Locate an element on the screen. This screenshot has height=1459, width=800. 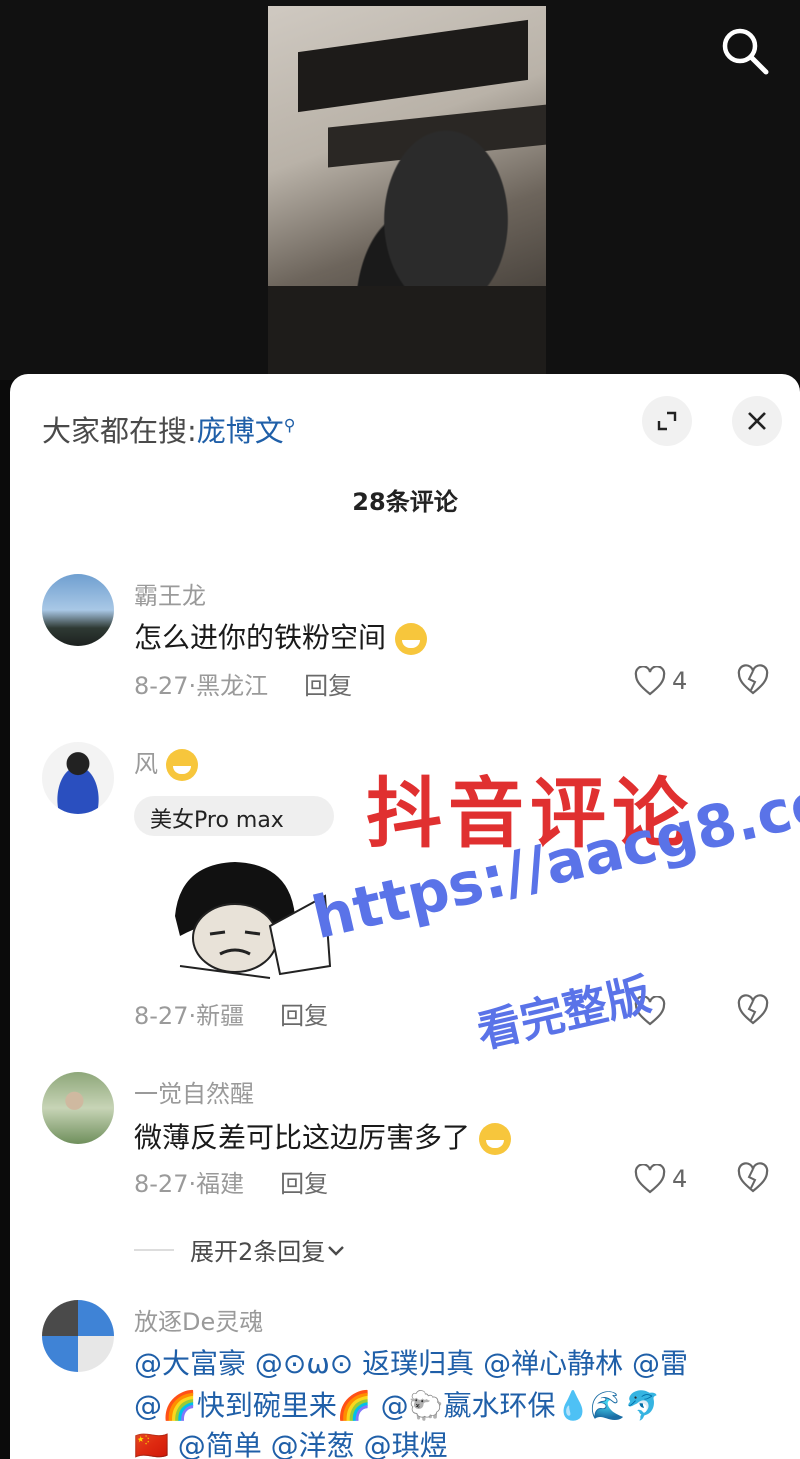
comment-author: 风 is located at coordinates (166, 762).